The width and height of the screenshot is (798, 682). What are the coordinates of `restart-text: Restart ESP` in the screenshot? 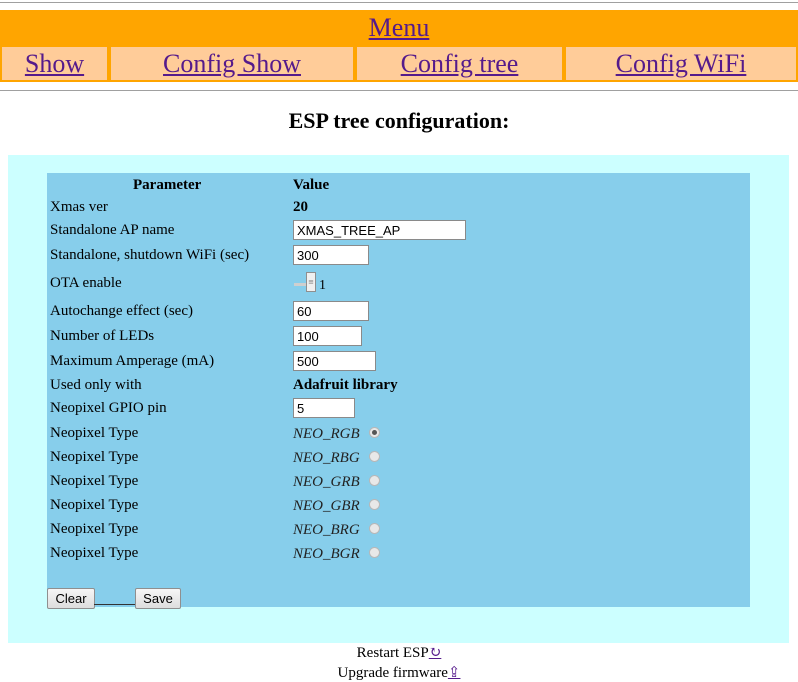 It's located at (392, 653).